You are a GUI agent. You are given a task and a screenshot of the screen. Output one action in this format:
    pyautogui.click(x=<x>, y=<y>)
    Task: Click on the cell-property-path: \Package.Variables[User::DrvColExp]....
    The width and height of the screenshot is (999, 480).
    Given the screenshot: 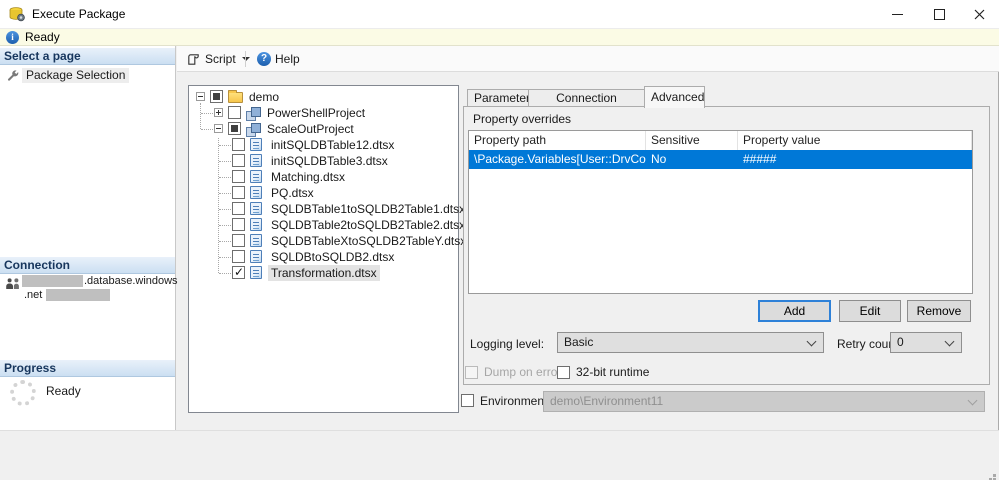 What is the action you would take?
    pyautogui.click(x=560, y=159)
    